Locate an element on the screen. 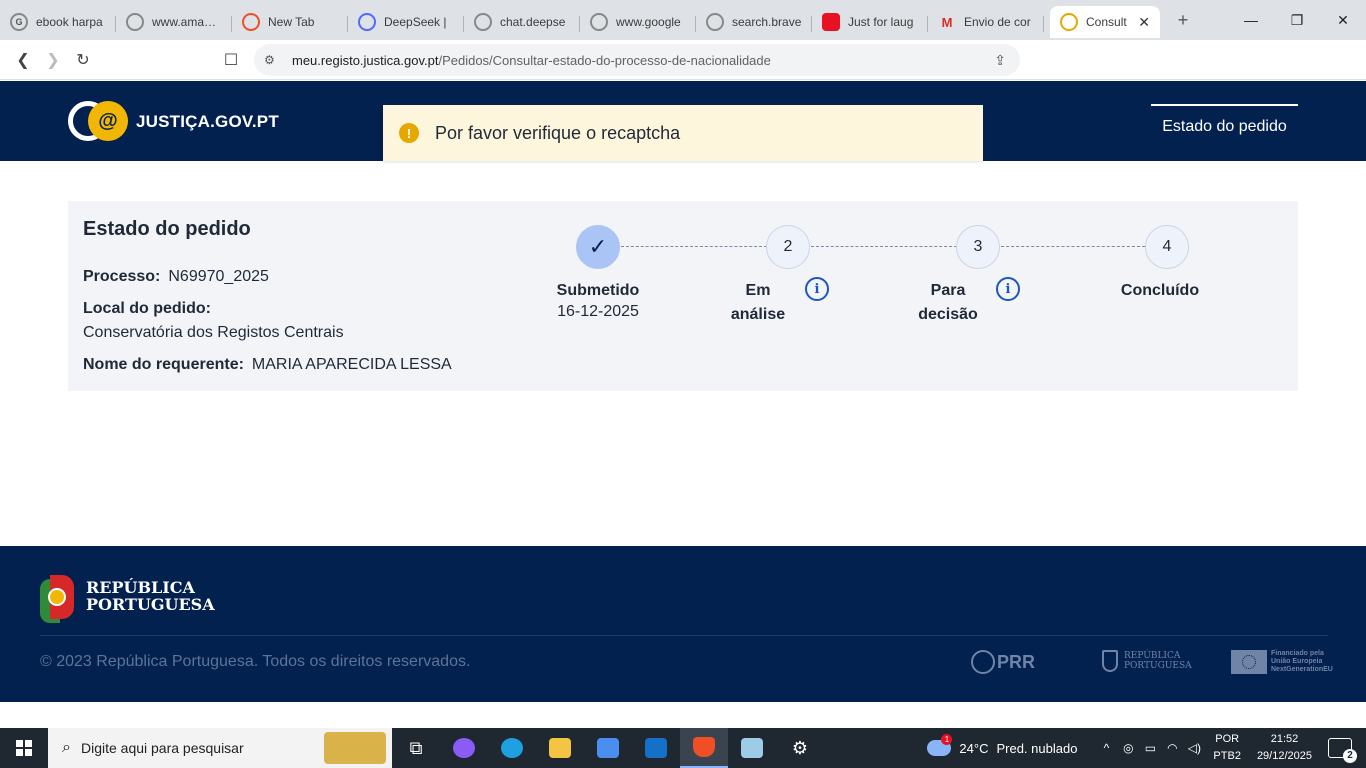  brave-icon is located at coordinates (251, 22).